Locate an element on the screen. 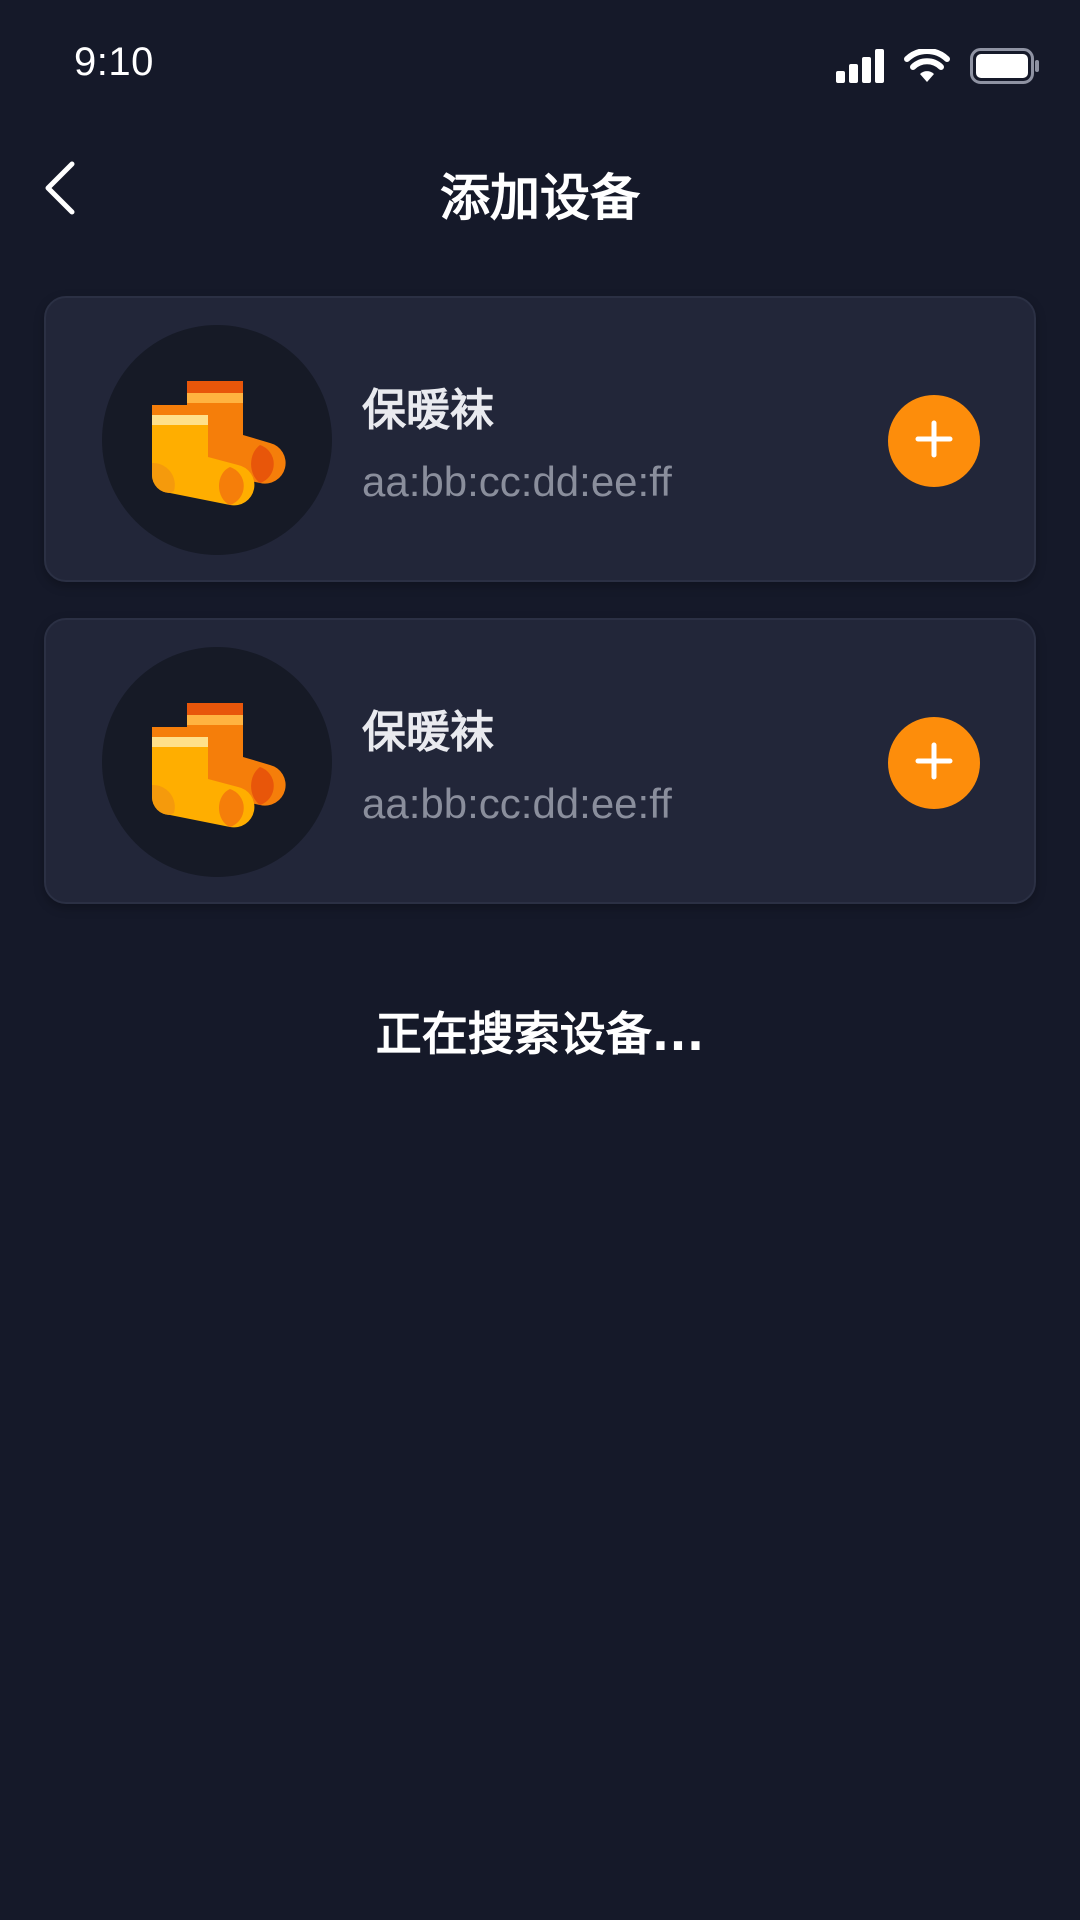  page-title: 添加设备 is located at coordinates (540, 198).